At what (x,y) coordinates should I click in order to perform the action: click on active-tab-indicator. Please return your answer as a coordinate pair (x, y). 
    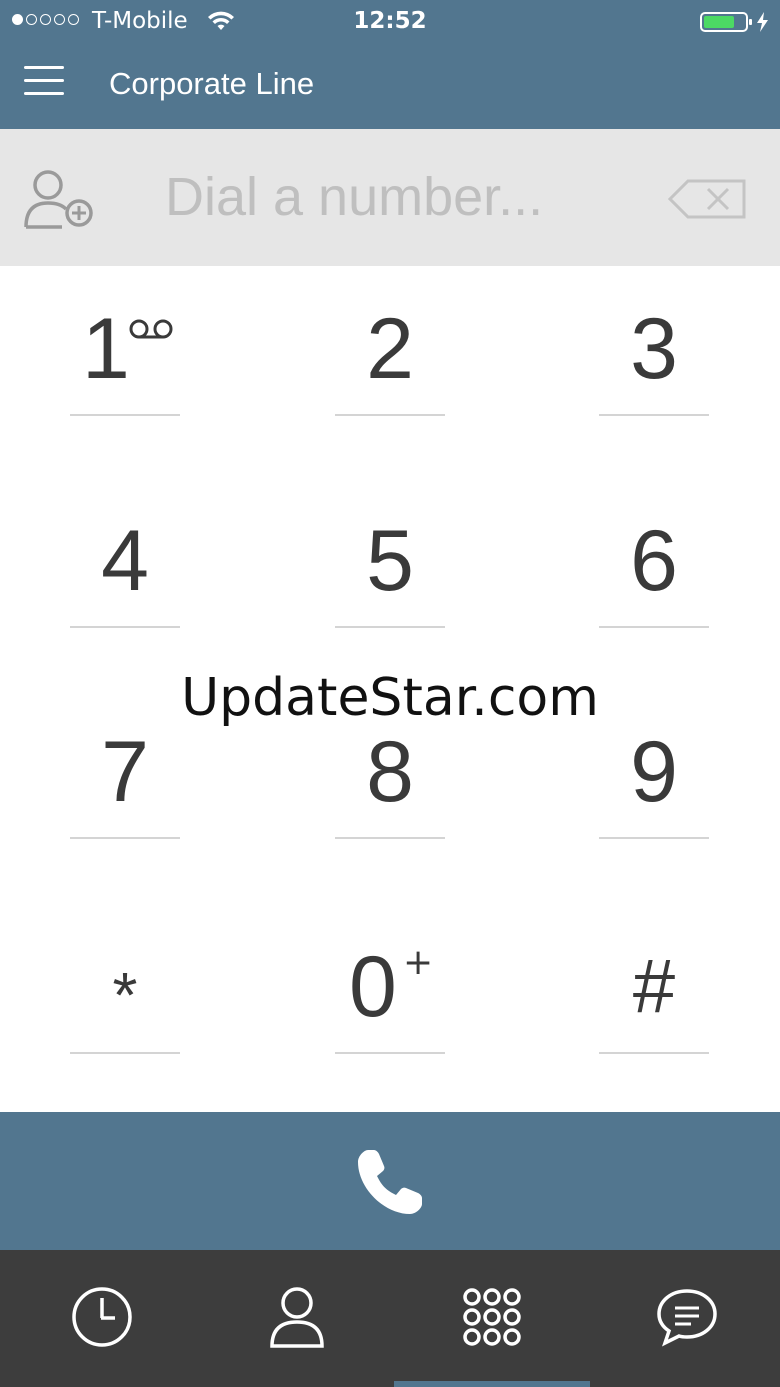
    Looking at the image, I should click on (492, 1384).